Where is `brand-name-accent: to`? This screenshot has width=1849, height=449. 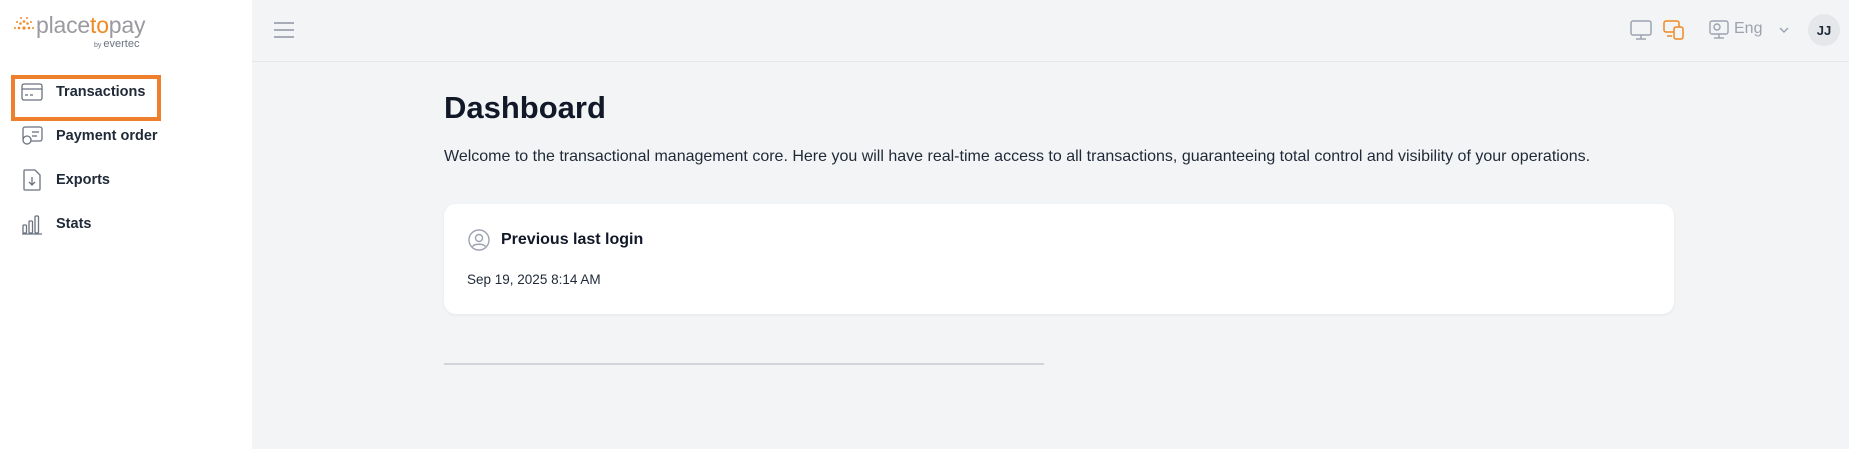
brand-name-accent: to is located at coordinates (99, 25).